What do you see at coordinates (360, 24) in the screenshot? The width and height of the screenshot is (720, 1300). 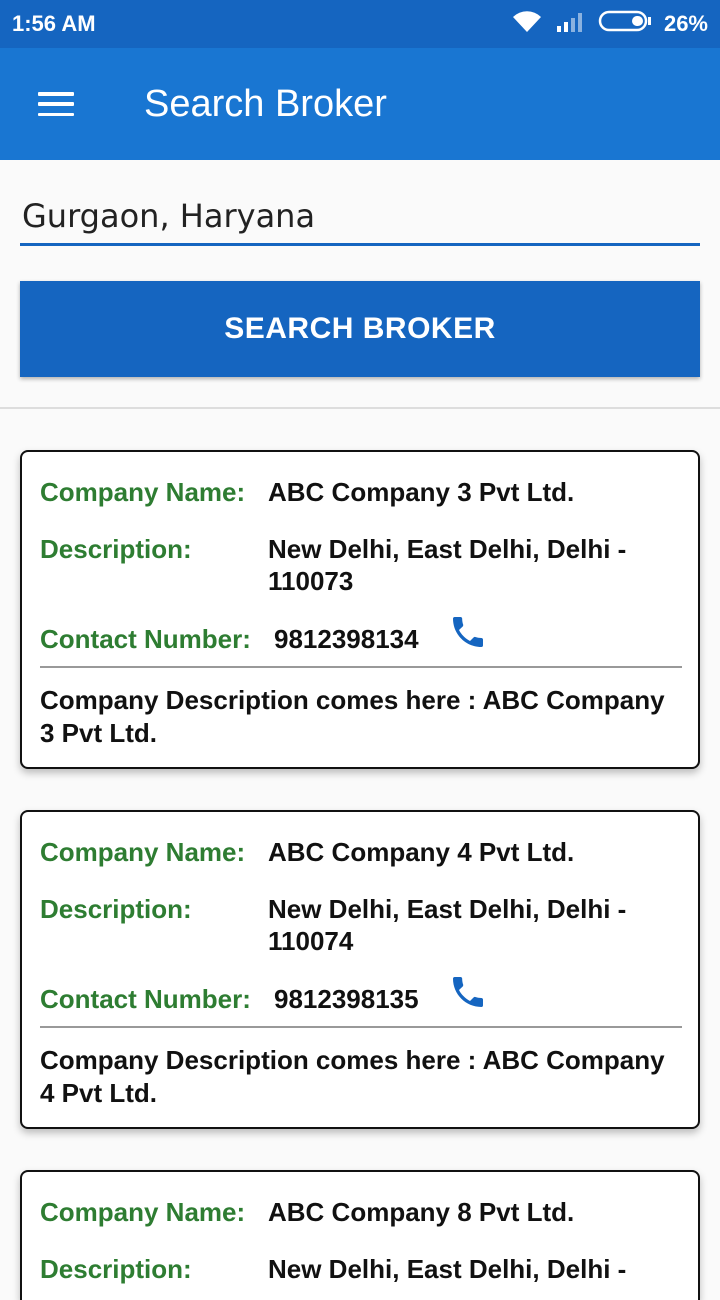 I see `status-bar: 1:56 AM 26%` at bounding box center [360, 24].